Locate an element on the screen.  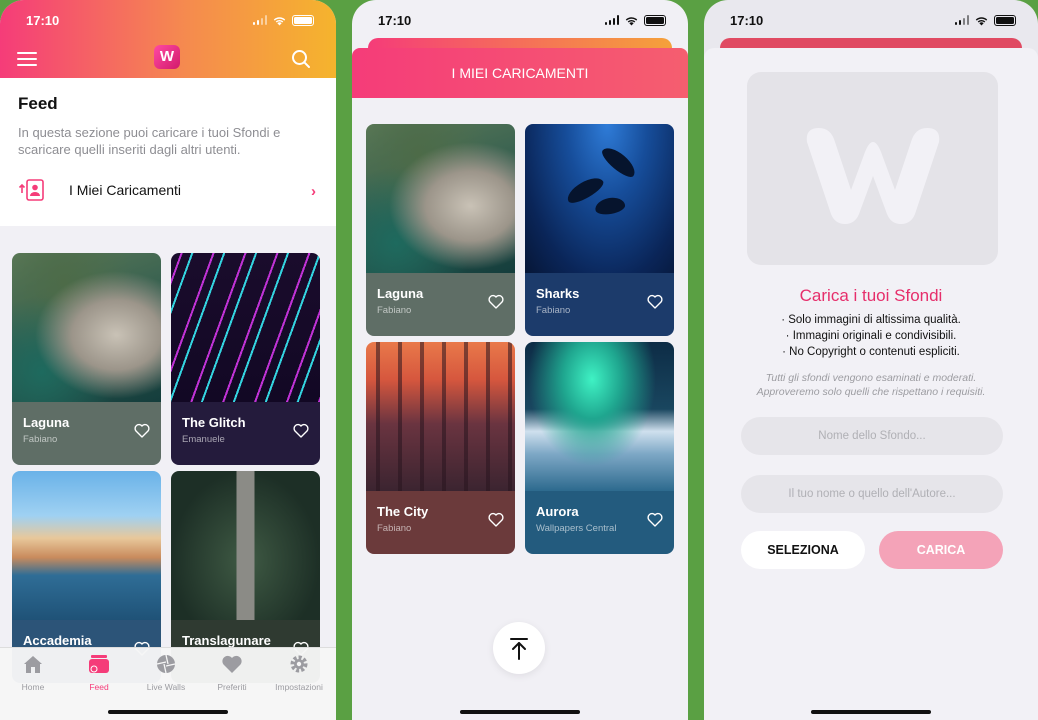
arrow-up-to-top-icon is located at coordinates (519, 649).